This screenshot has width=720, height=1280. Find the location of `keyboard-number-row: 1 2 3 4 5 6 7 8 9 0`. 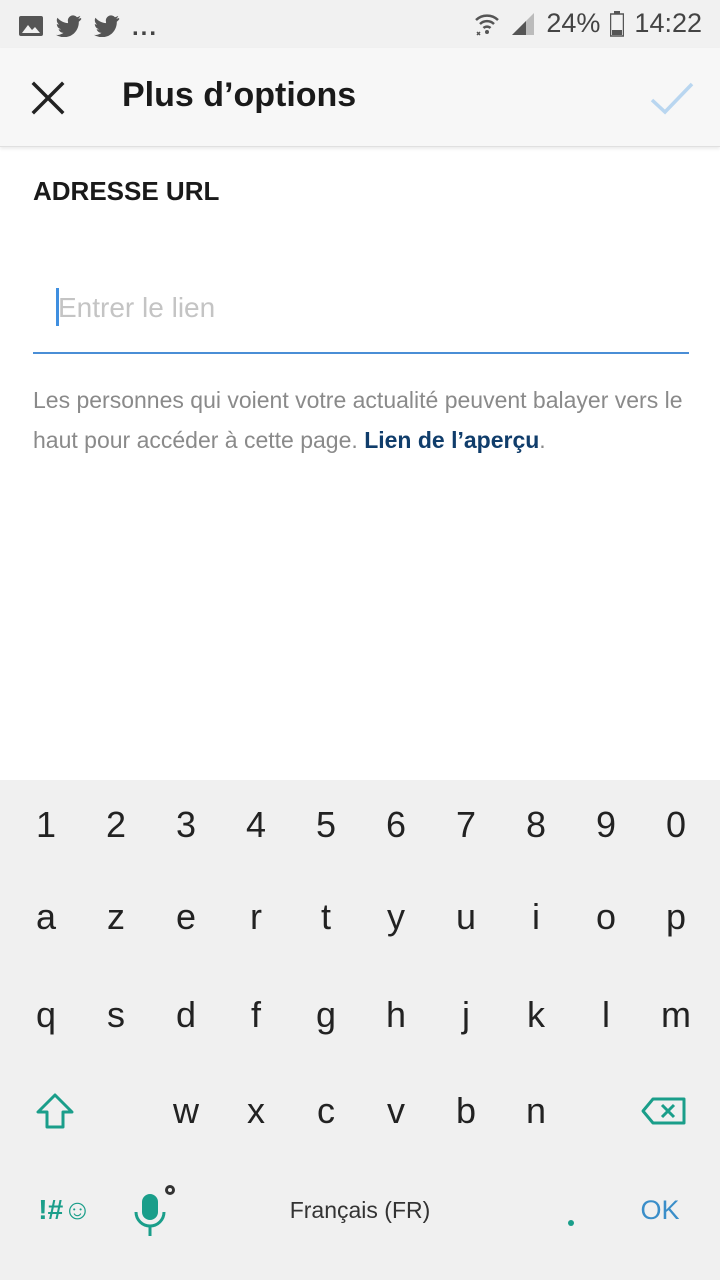

keyboard-number-row: 1 2 3 4 5 6 7 8 9 0 is located at coordinates (360, 825).